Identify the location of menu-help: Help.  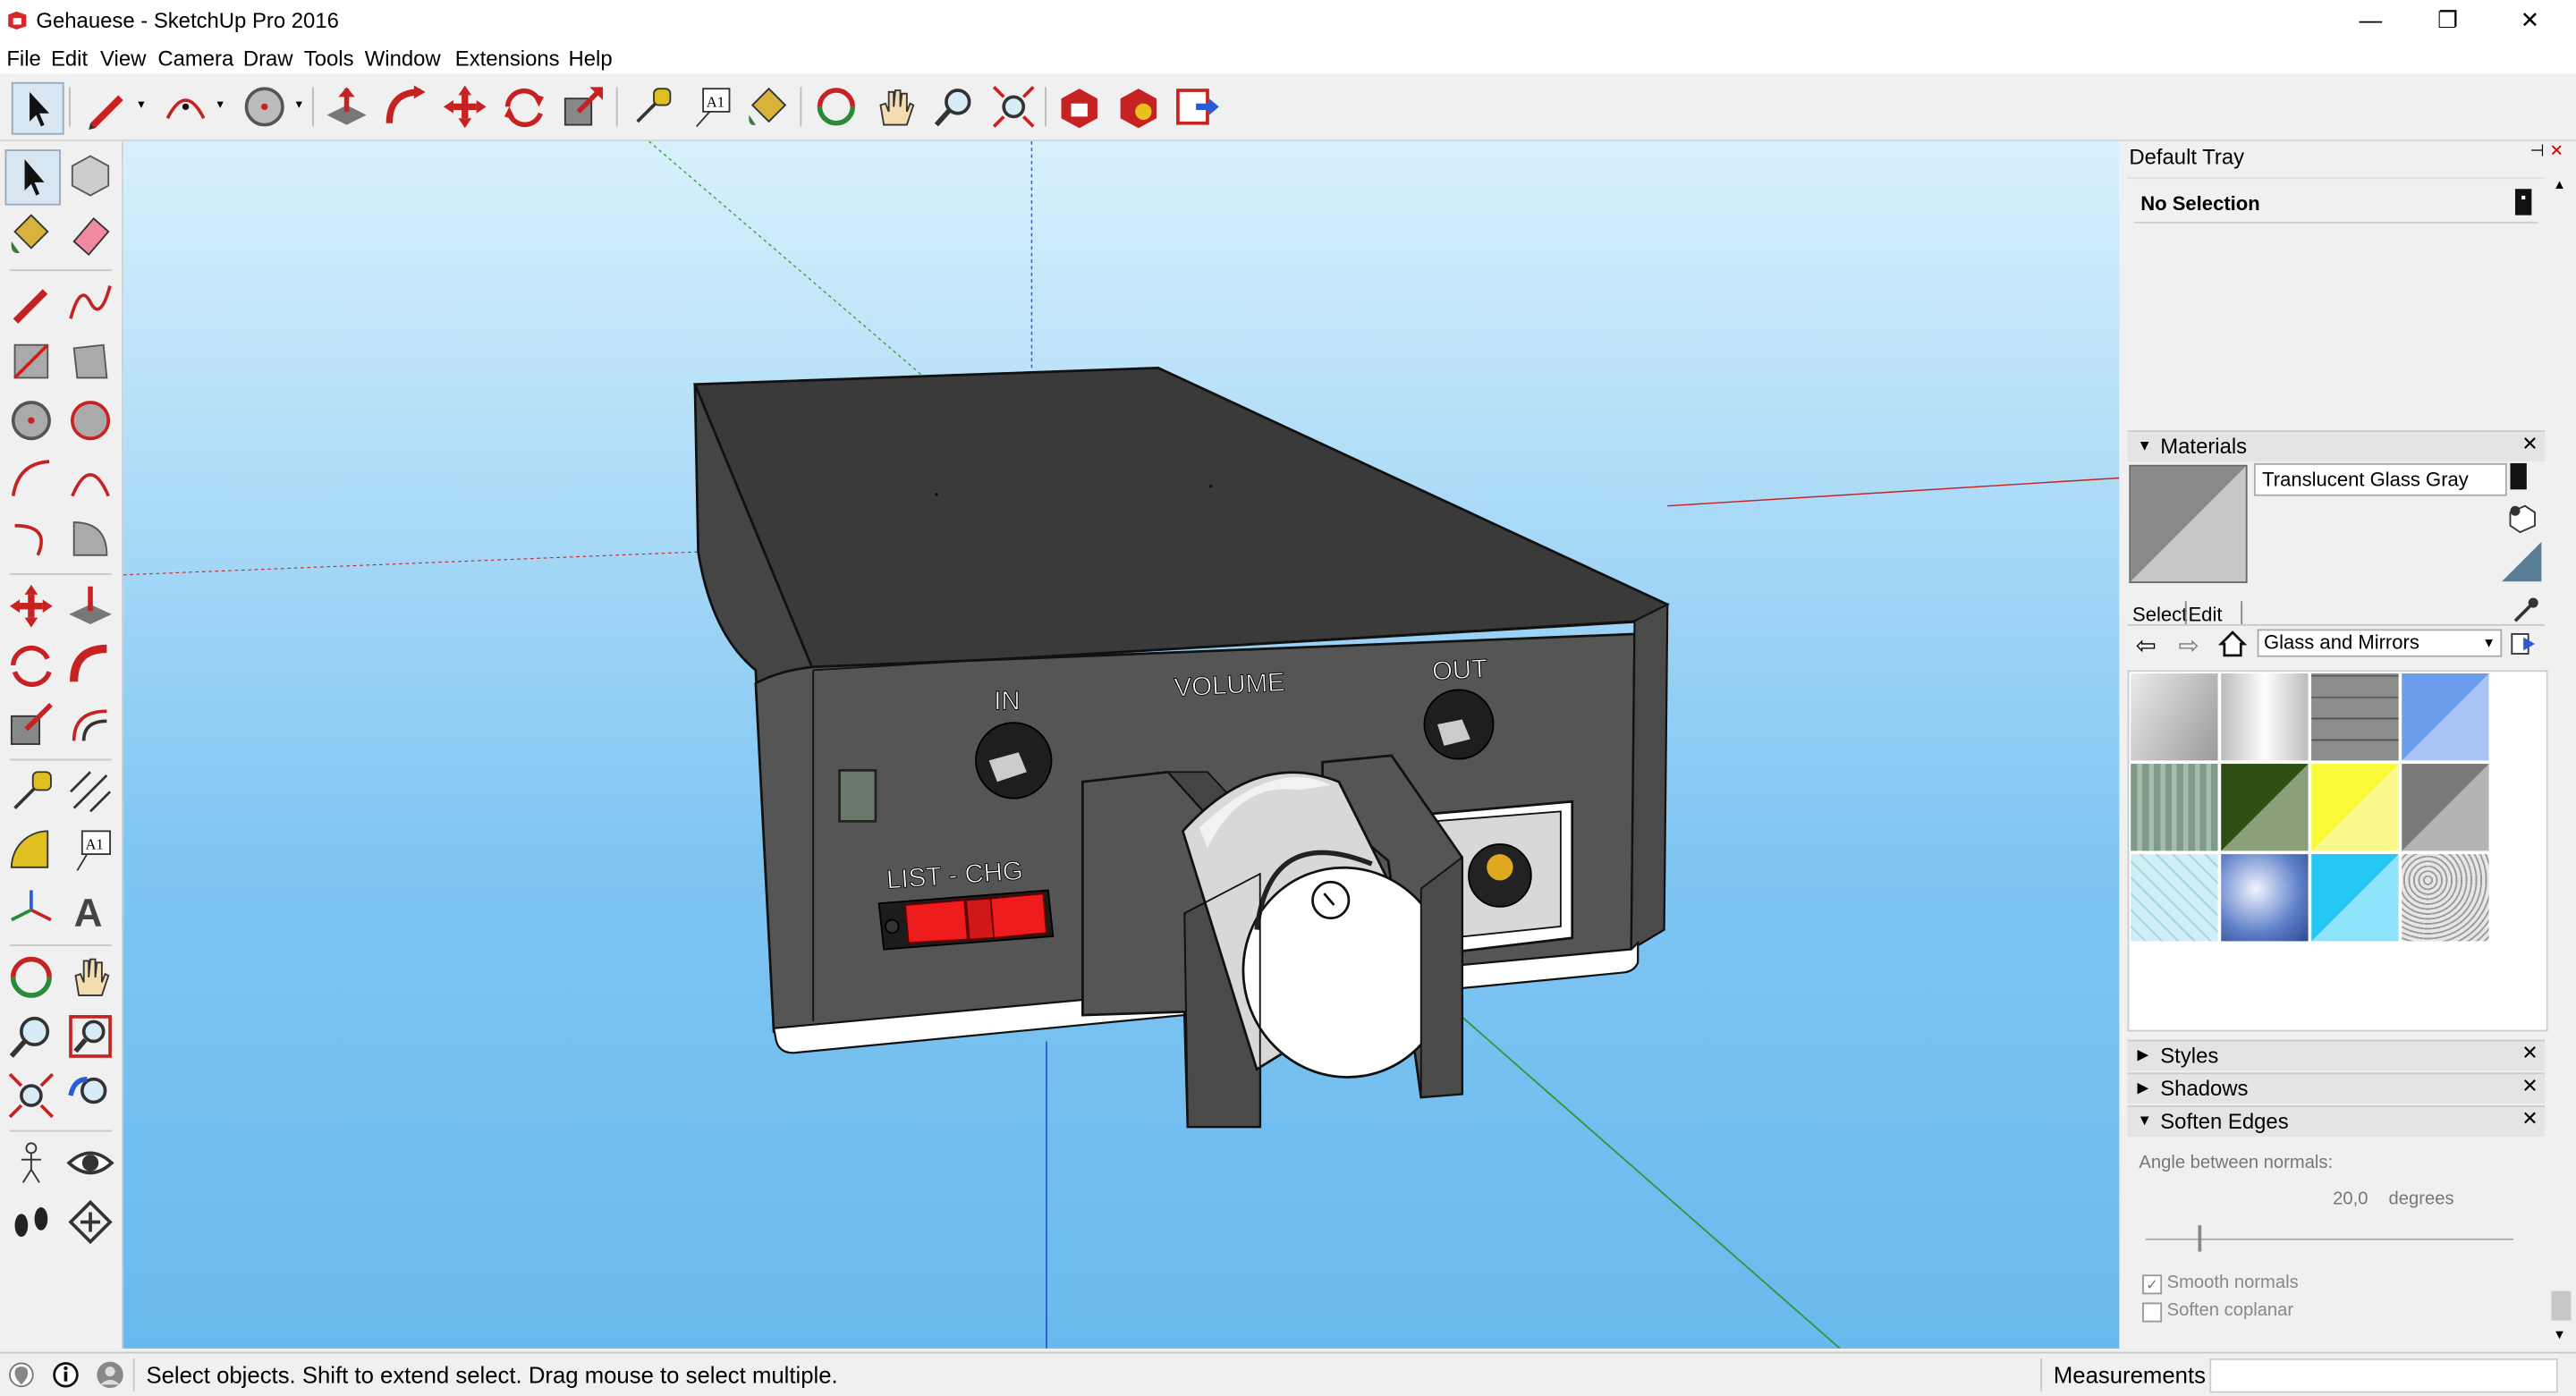
(590, 58).